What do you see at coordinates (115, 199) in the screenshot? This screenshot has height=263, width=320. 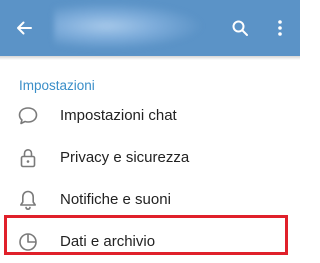 I see `settings-item-label: Notifiche e suoni` at bounding box center [115, 199].